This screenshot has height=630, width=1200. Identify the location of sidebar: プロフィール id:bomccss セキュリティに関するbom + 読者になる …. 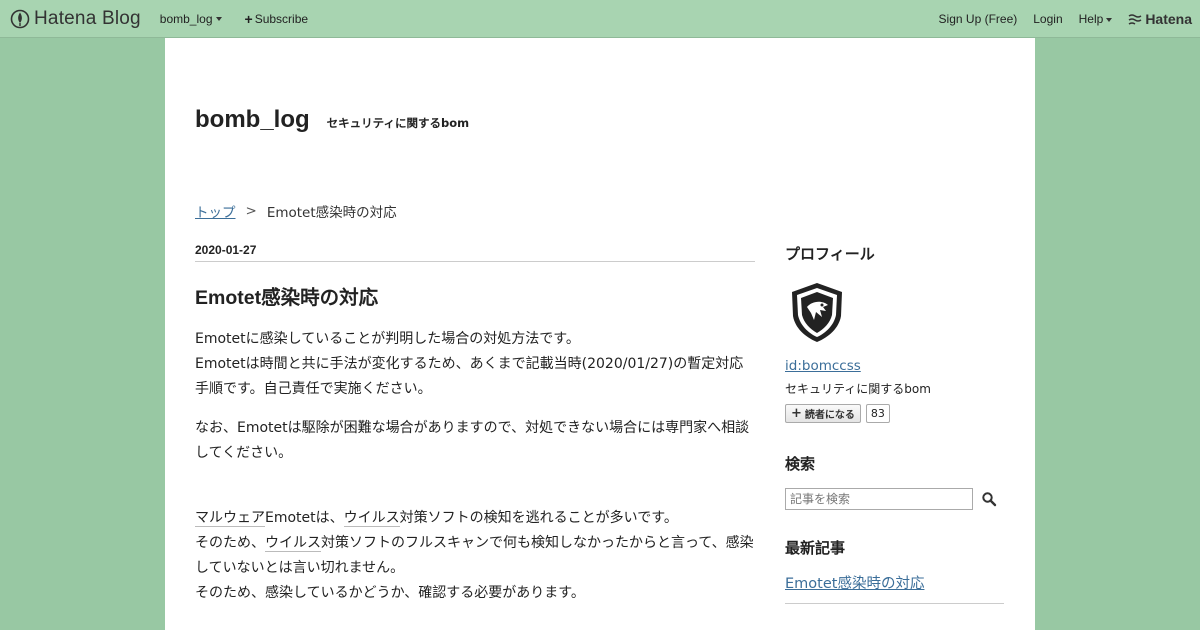
(895, 423).